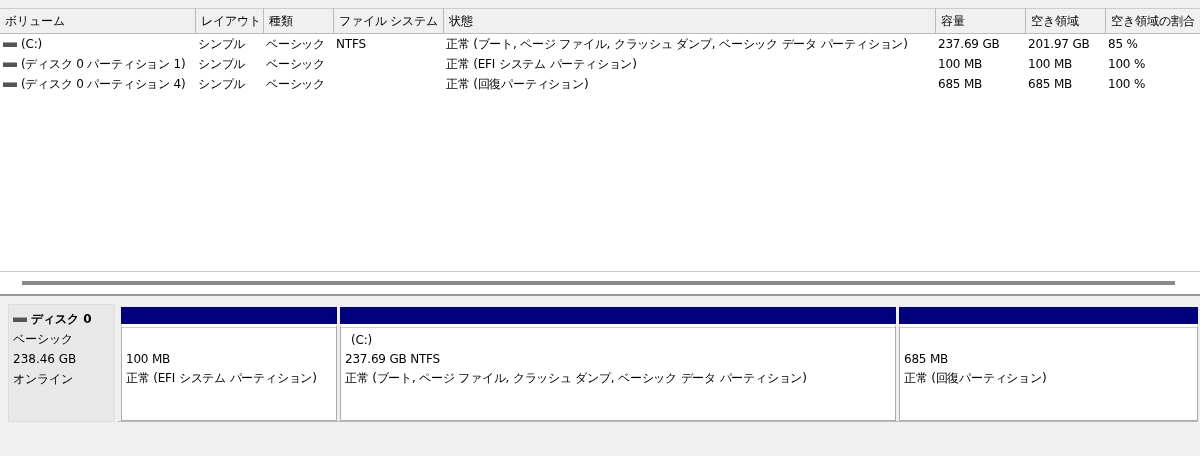 This screenshot has width=1200, height=456. I want to click on partition-box: (C:) 237.69 GB NTFS 正常 (ブート, ページ ファイル, クラッシュ ダンプ, ベーシック データ パーティション), so click(618, 372).